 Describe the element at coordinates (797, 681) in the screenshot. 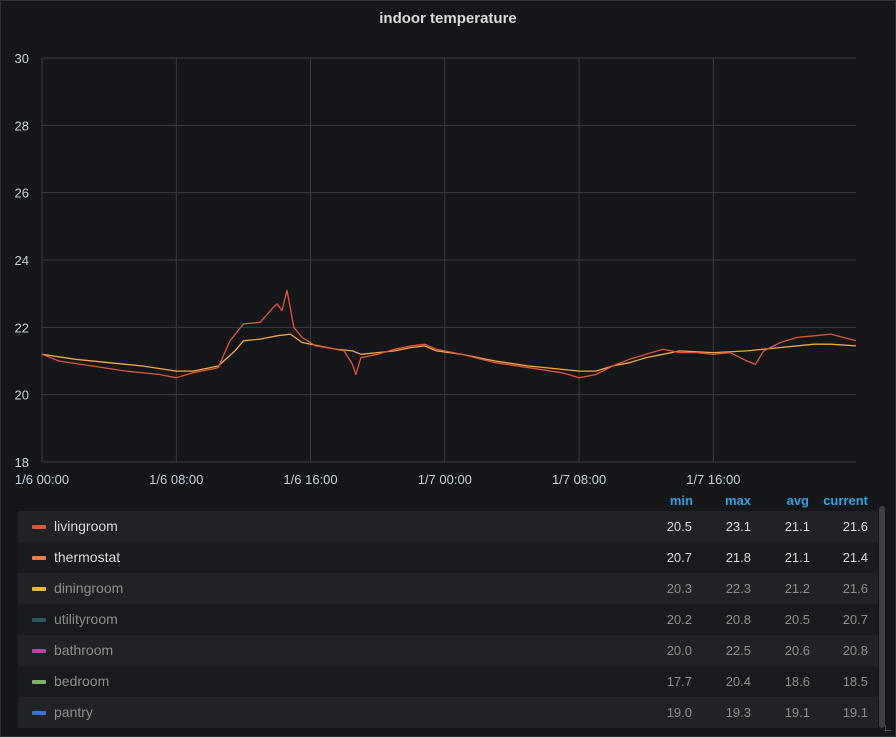

I see `series-avg: 18.6` at that location.